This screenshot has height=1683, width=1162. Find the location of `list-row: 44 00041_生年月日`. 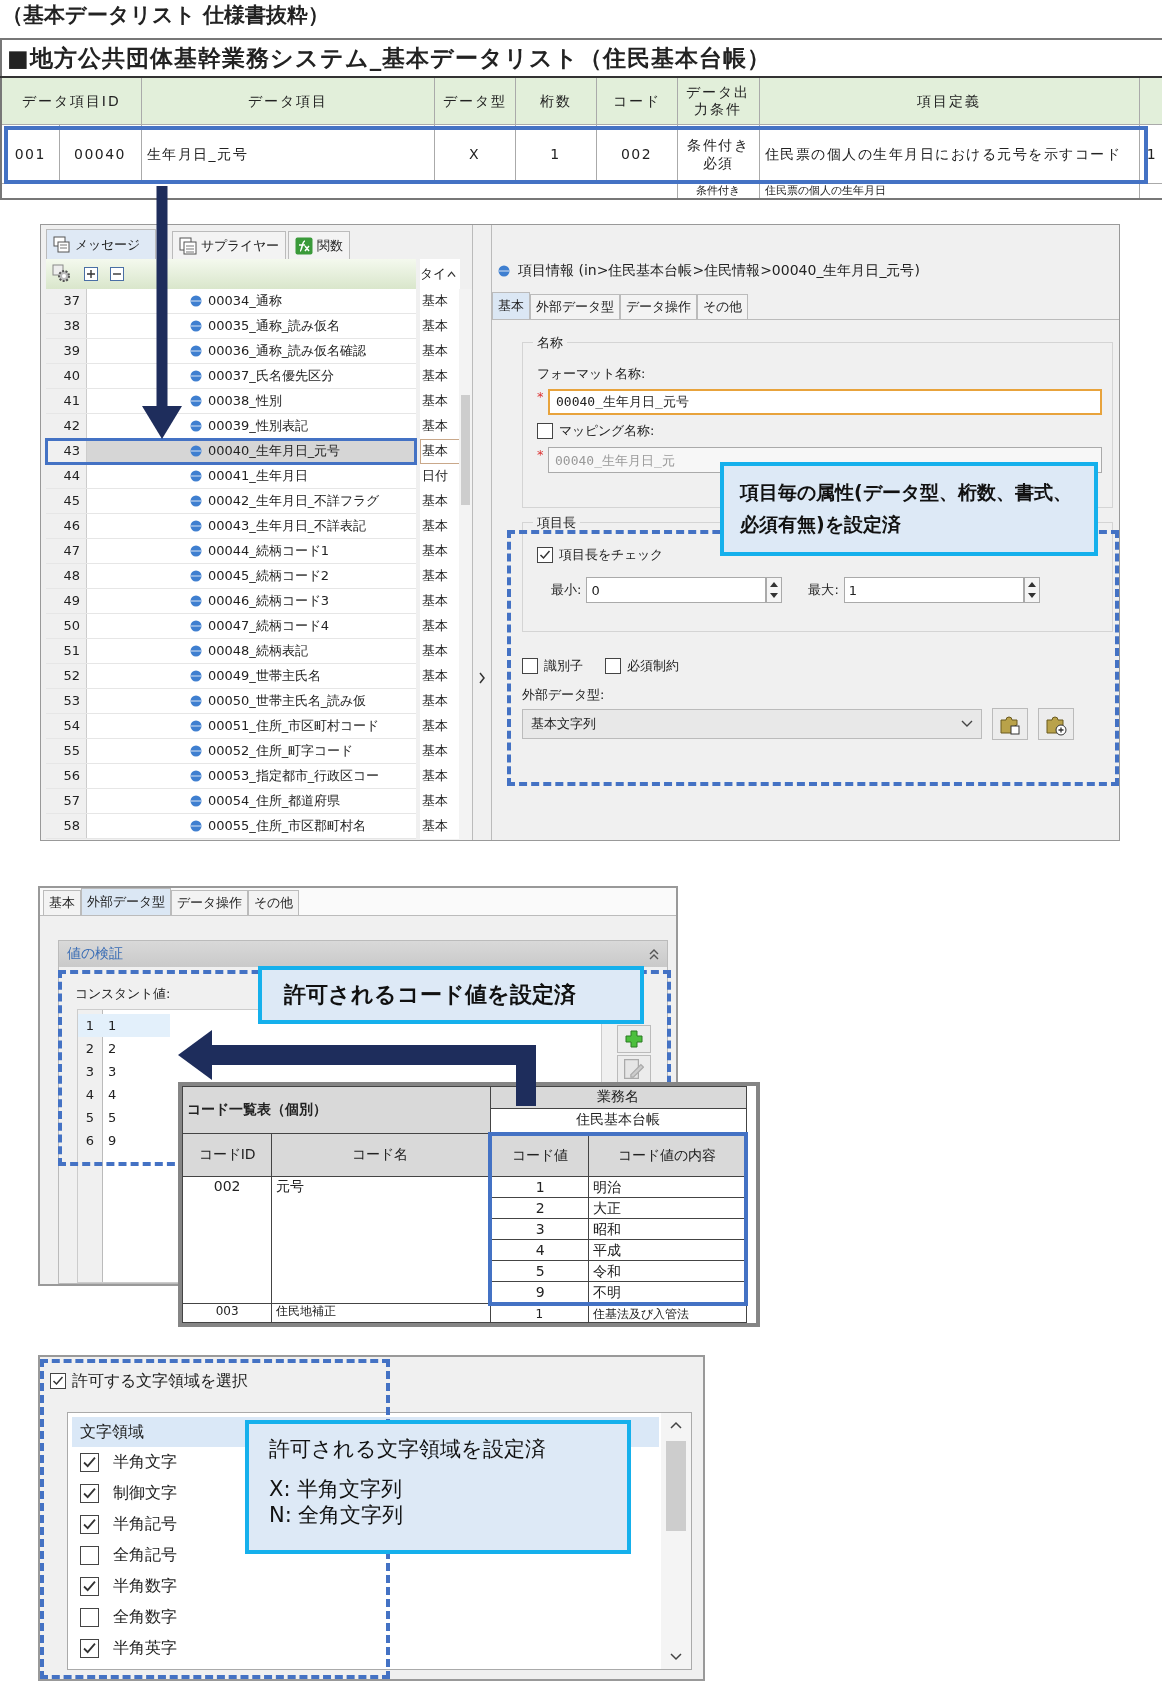

list-row: 44 00041_生年月日 is located at coordinates (231, 476).